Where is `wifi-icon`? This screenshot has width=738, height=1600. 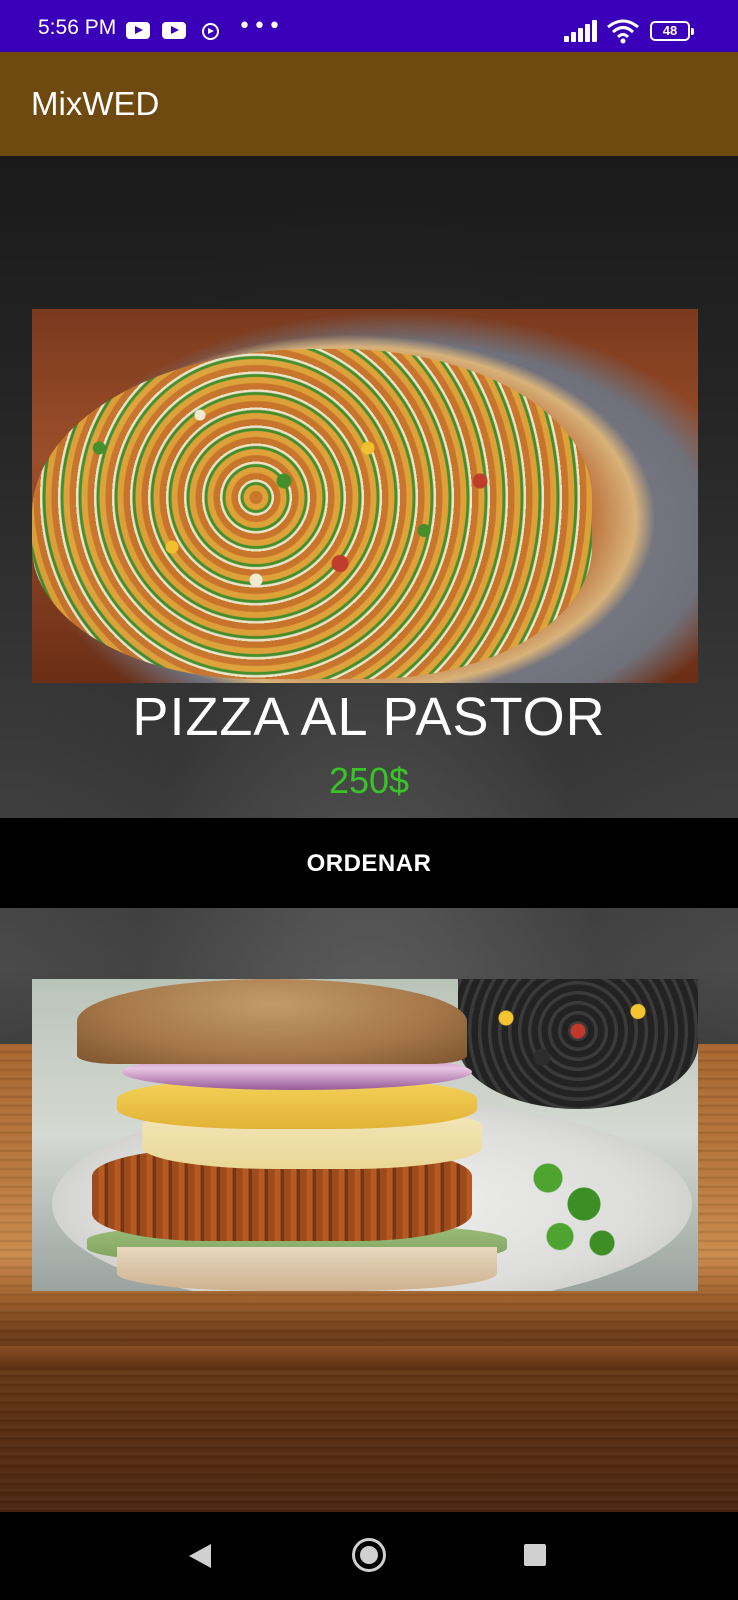 wifi-icon is located at coordinates (623, 31).